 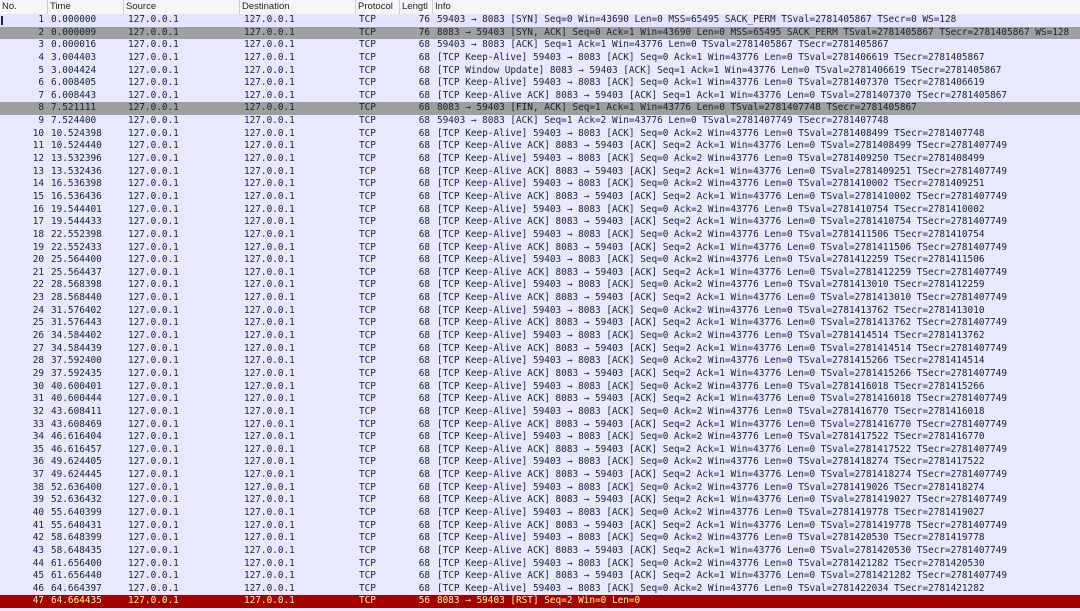 What do you see at coordinates (76, 462) in the screenshot?
I see `packet-time: 49.624405` at bounding box center [76, 462].